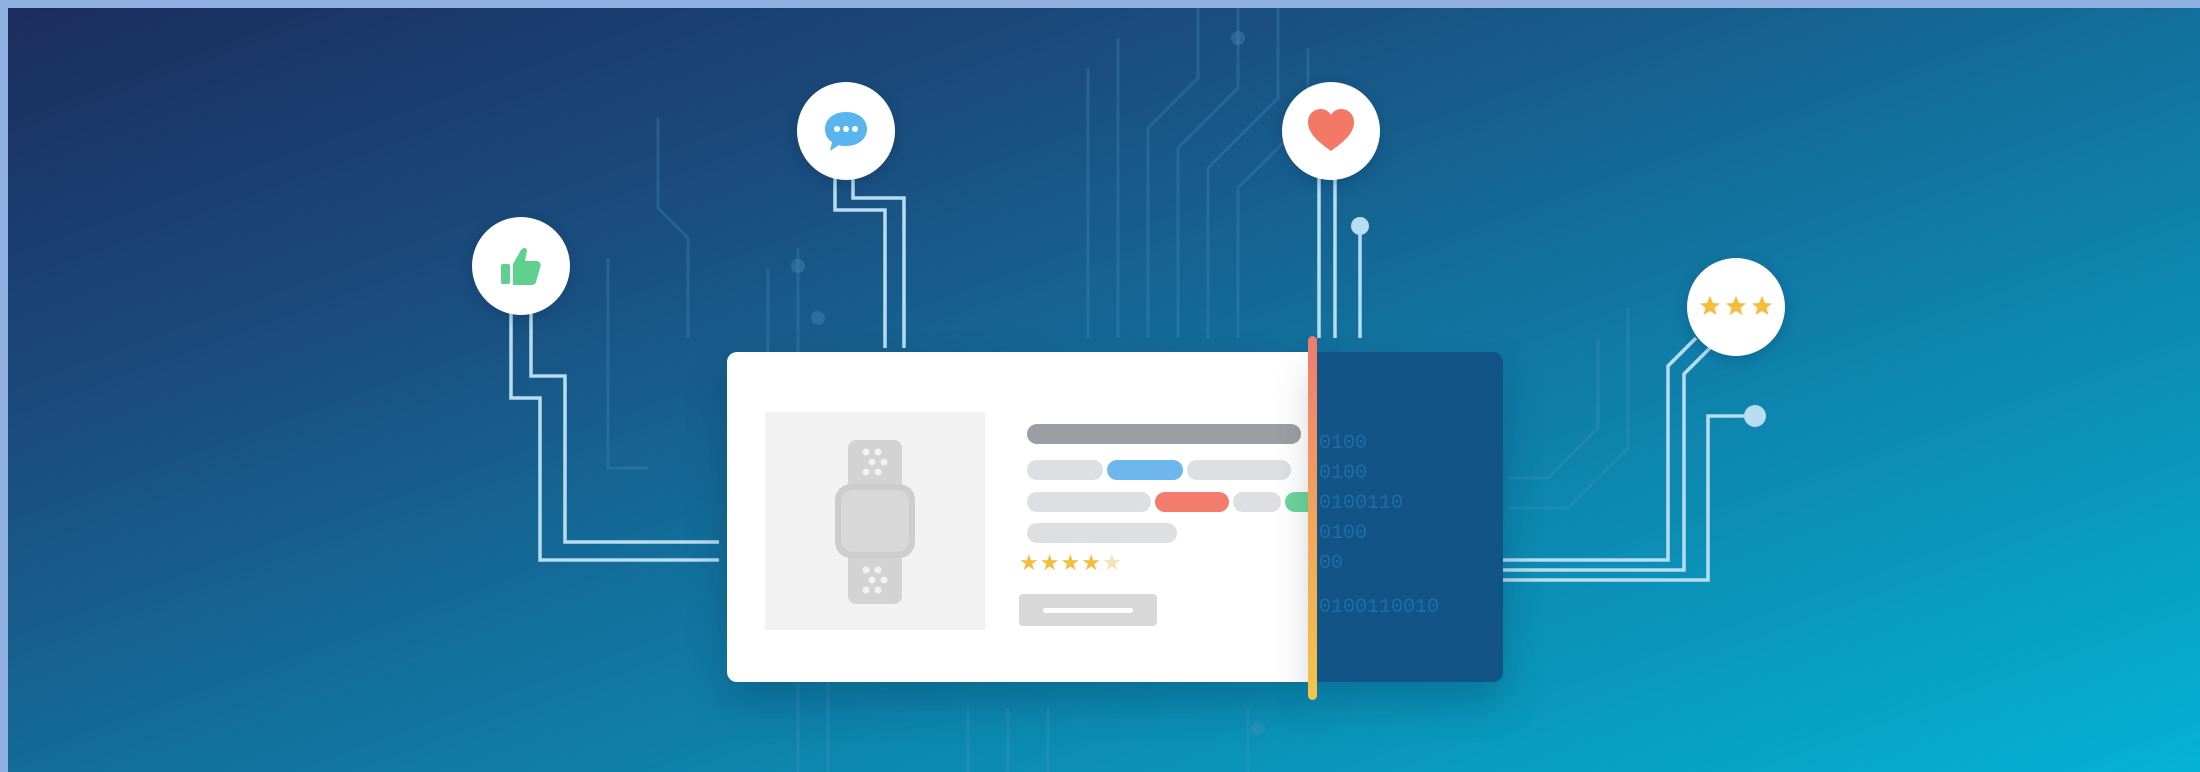 This screenshot has height=772, width=2200. I want to click on three-stars-icon, so click(1736, 305).